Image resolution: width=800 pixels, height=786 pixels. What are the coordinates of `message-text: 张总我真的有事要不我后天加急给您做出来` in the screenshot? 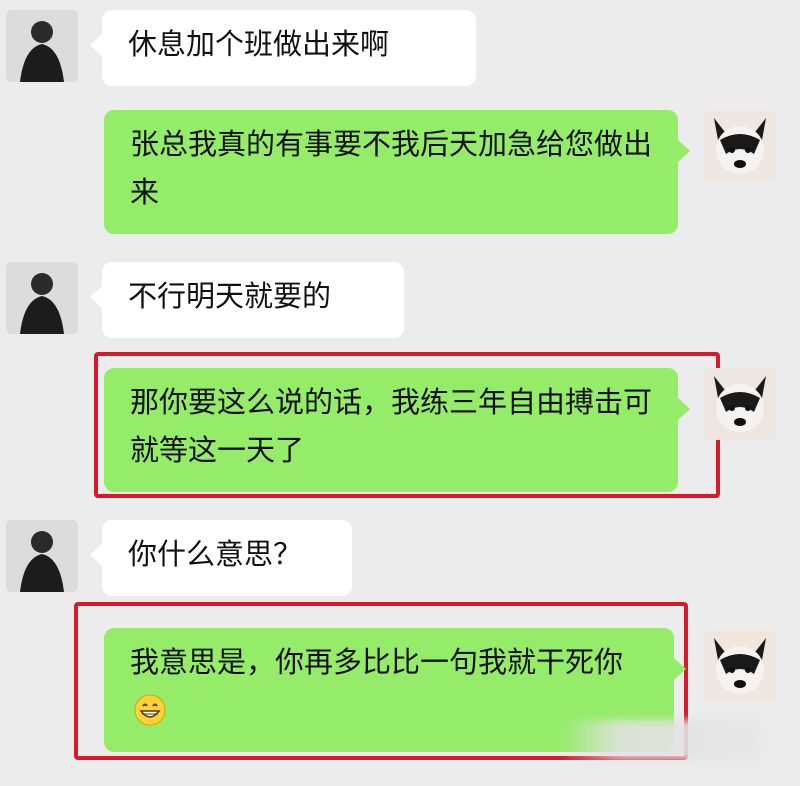 It's located at (391, 168).